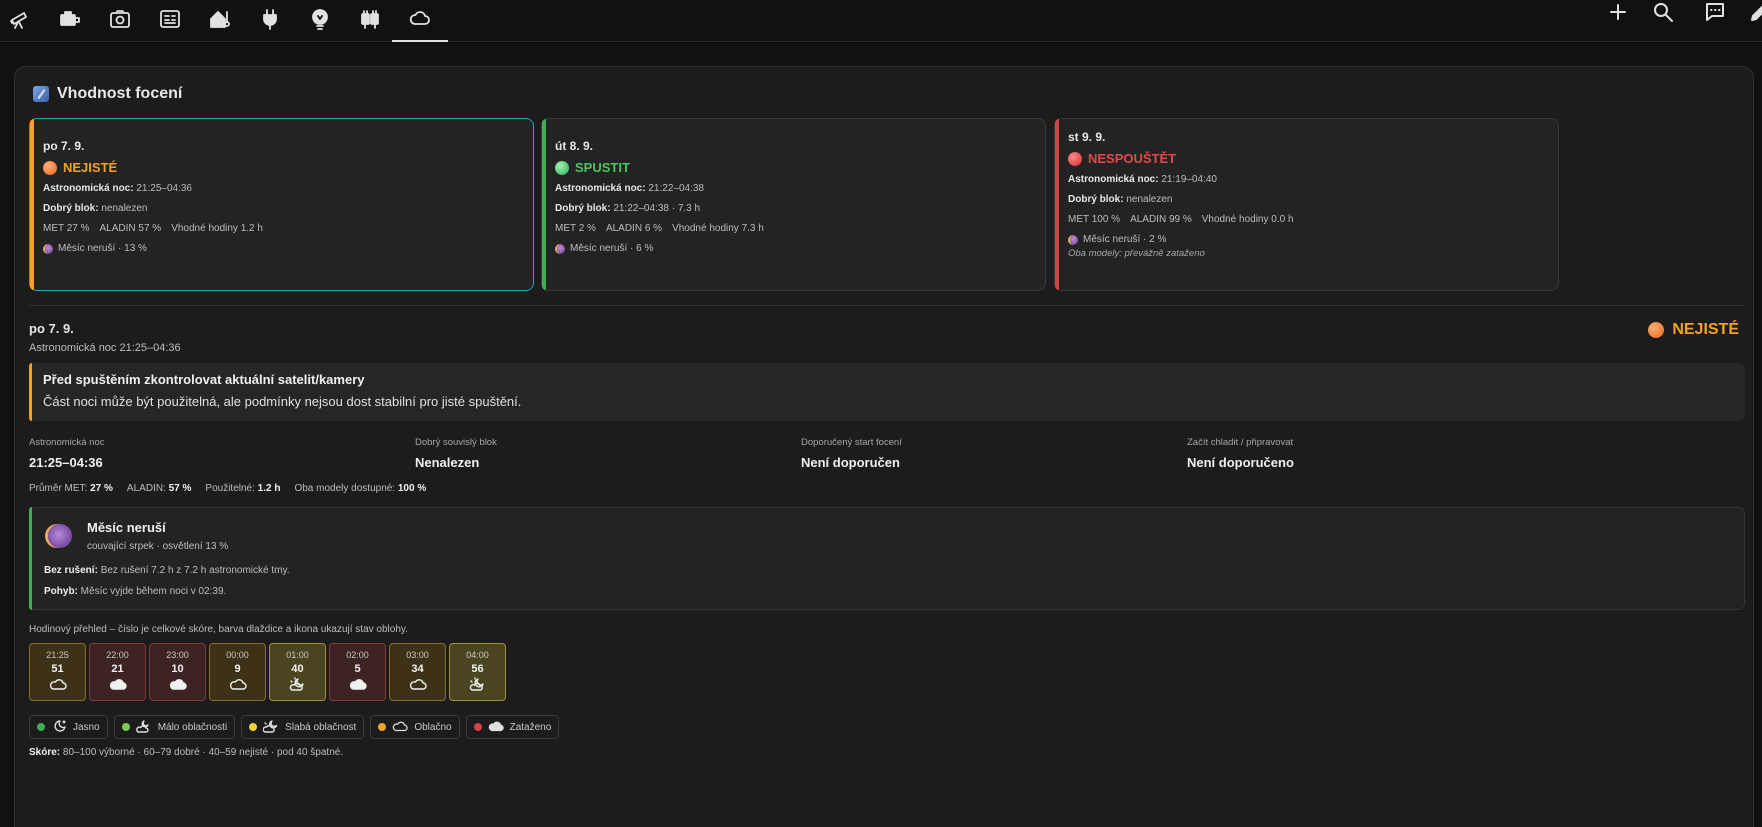  I want to click on search-button, so click(1663, 14).